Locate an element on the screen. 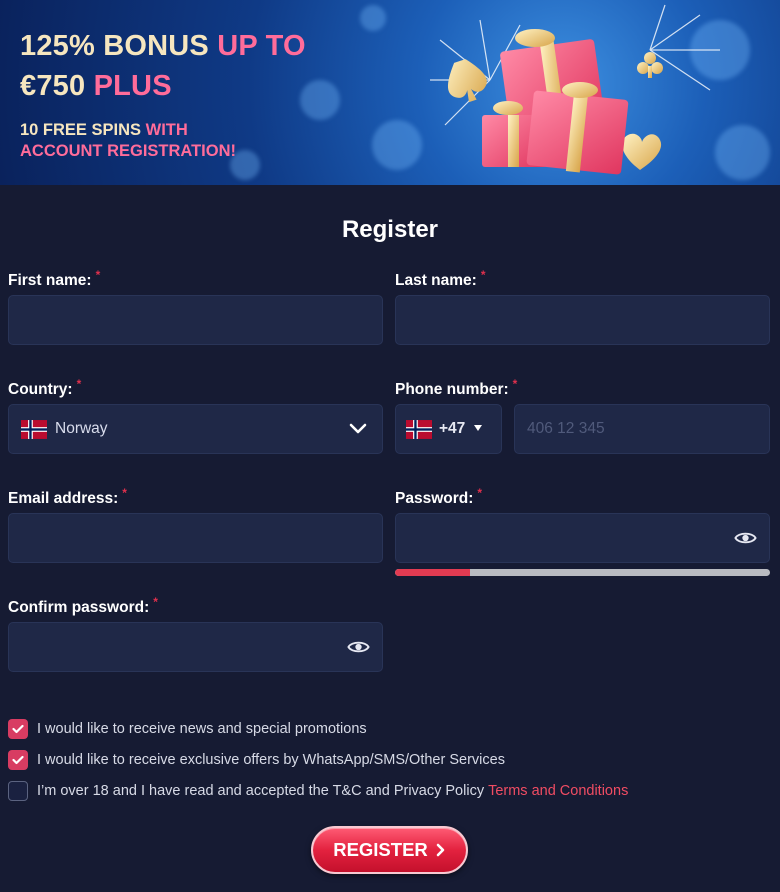 This screenshot has width=780, height=892. register-button: REGISTER is located at coordinates (389, 850).